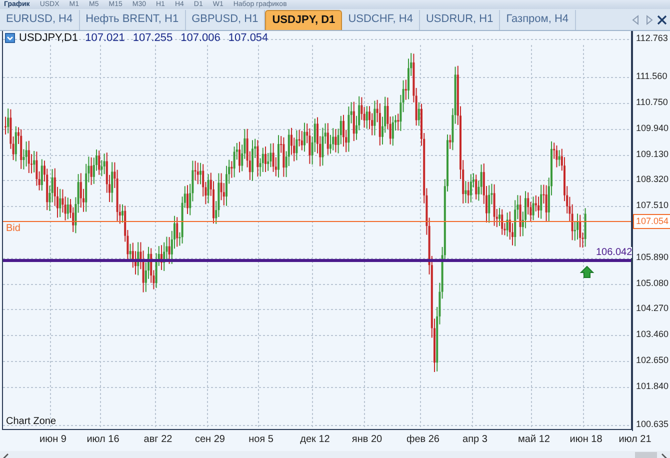 The height and width of the screenshot is (458, 670). Describe the element at coordinates (158, 439) in the screenshot. I see `date-label: авг 22` at that location.